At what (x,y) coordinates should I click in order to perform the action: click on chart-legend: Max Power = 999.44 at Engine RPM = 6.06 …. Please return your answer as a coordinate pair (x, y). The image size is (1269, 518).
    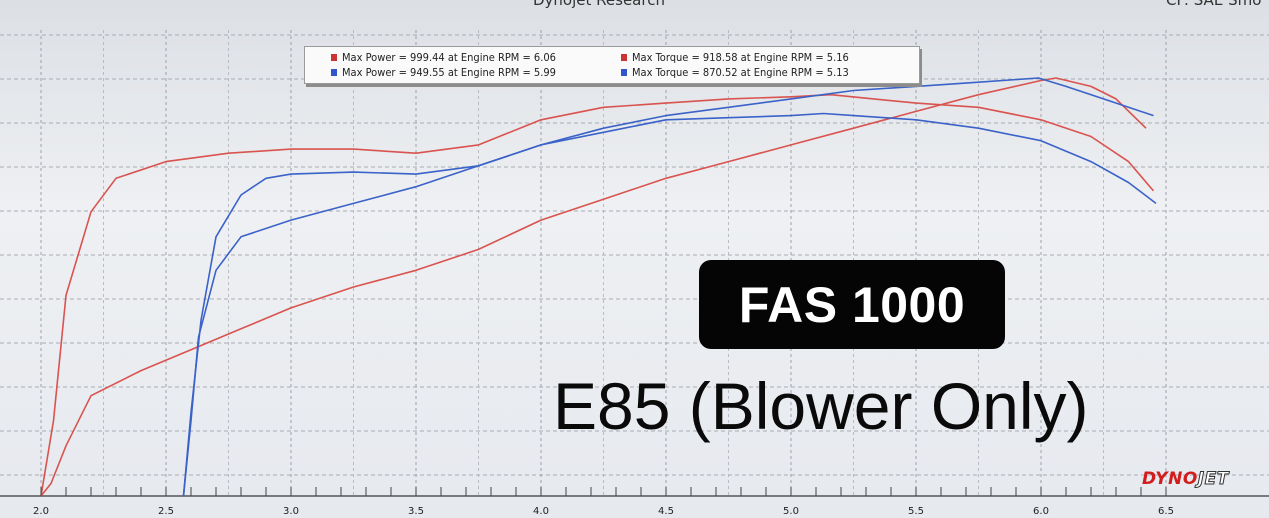
    Looking at the image, I should click on (612, 65).